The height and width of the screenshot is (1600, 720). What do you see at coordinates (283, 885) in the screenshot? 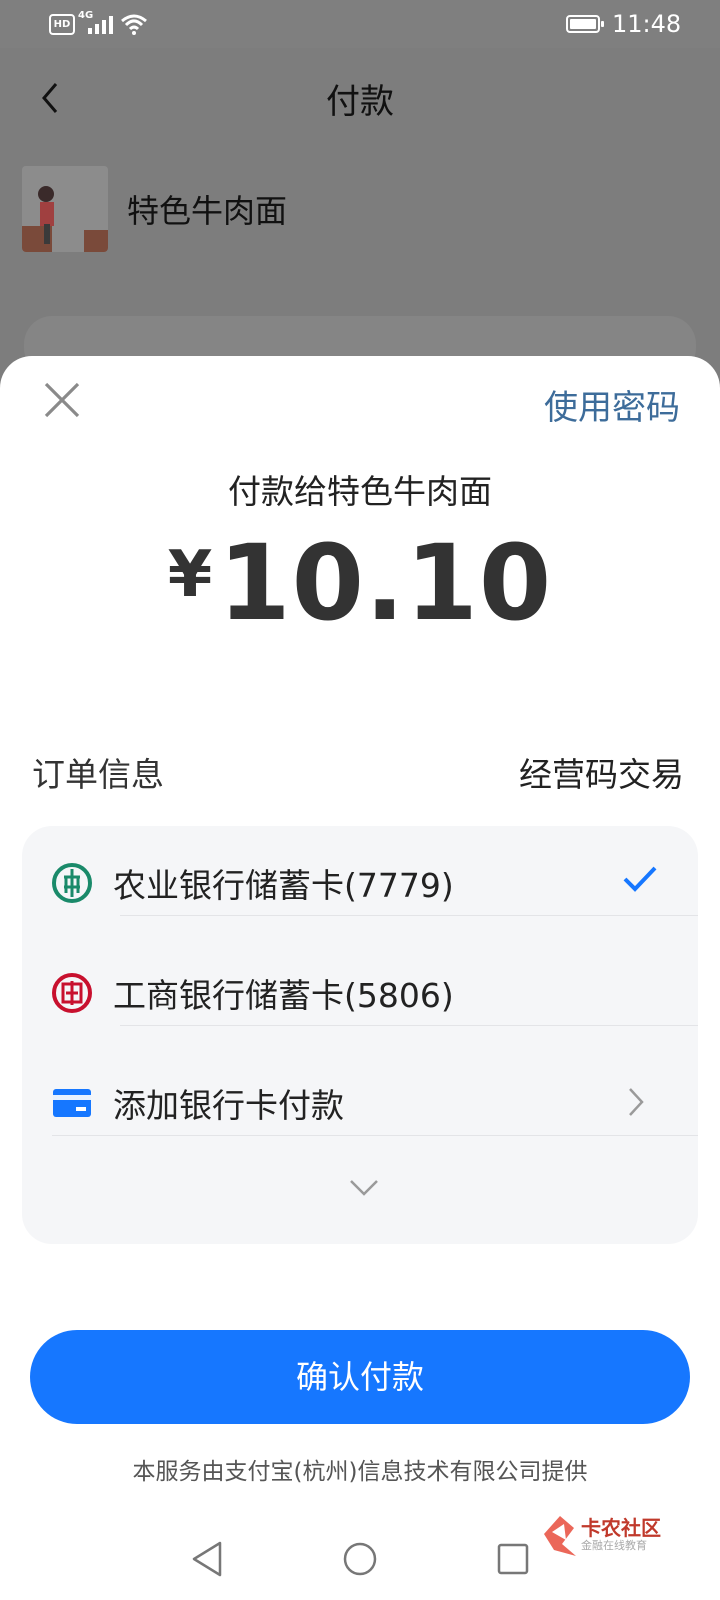
I see `payment-method-label: 农业银行储蓄卡(7779)` at bounding box center [283, 885].